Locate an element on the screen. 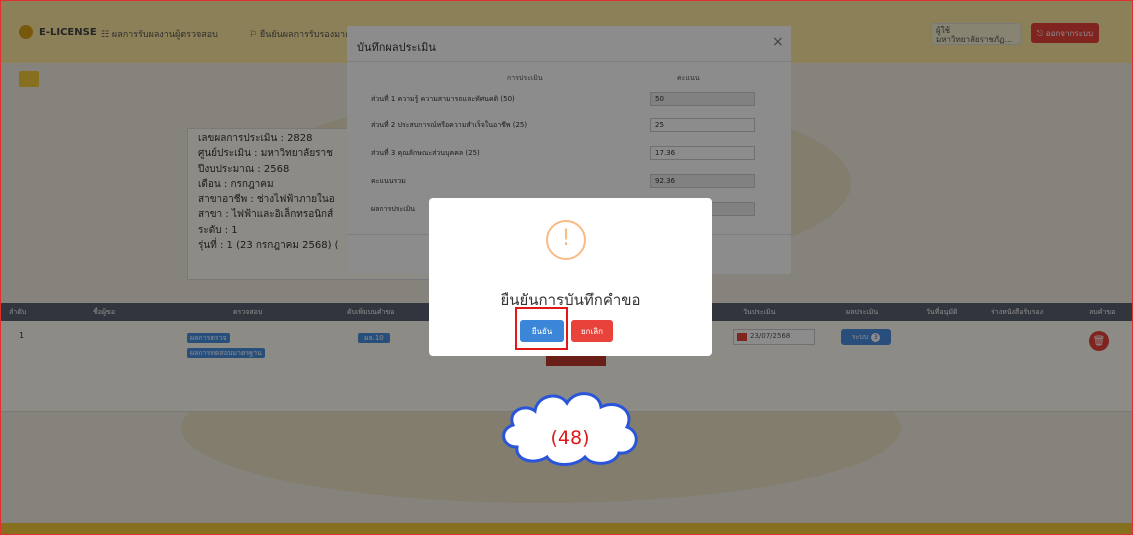  confirm-button-highlight is located at coordinates (541, 328).